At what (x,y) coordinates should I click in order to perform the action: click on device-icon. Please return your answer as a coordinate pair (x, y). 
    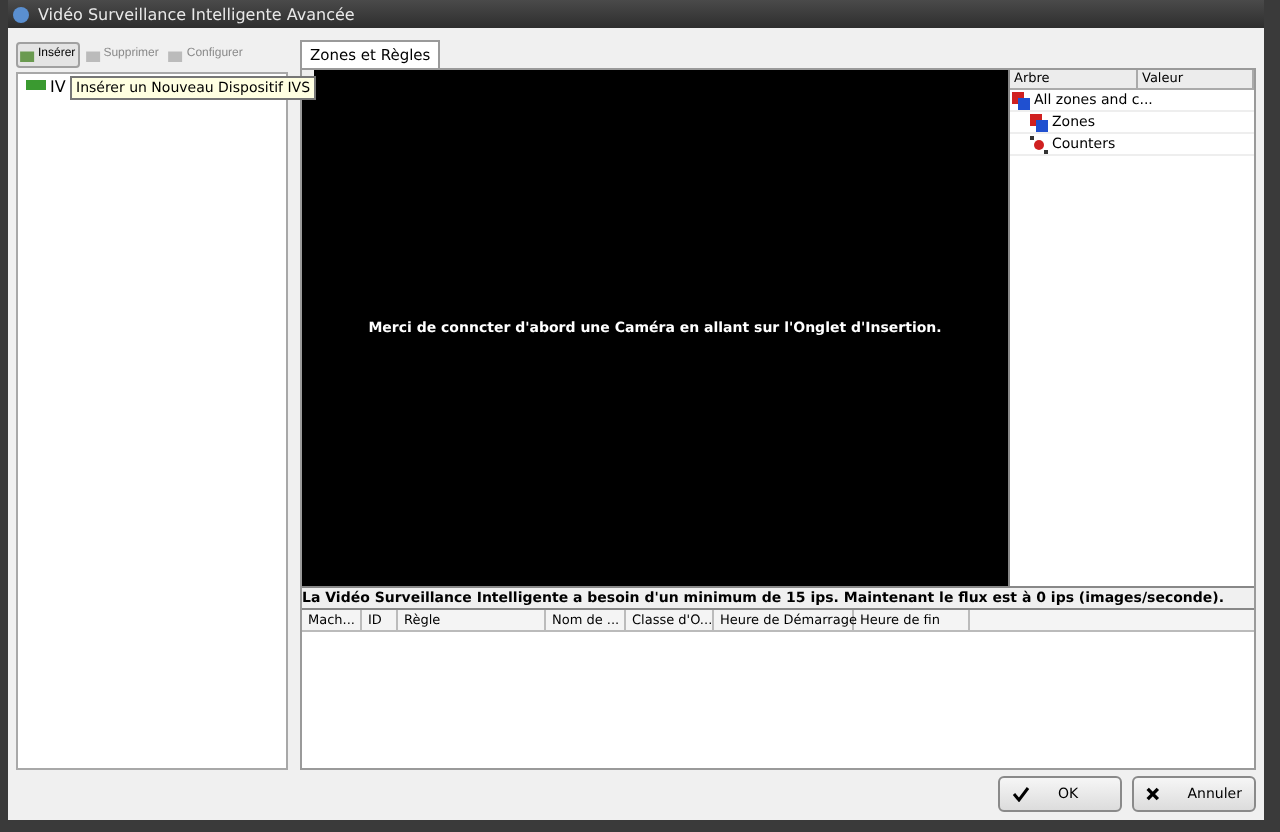
    Looking at the image, I should click on (36, 87).